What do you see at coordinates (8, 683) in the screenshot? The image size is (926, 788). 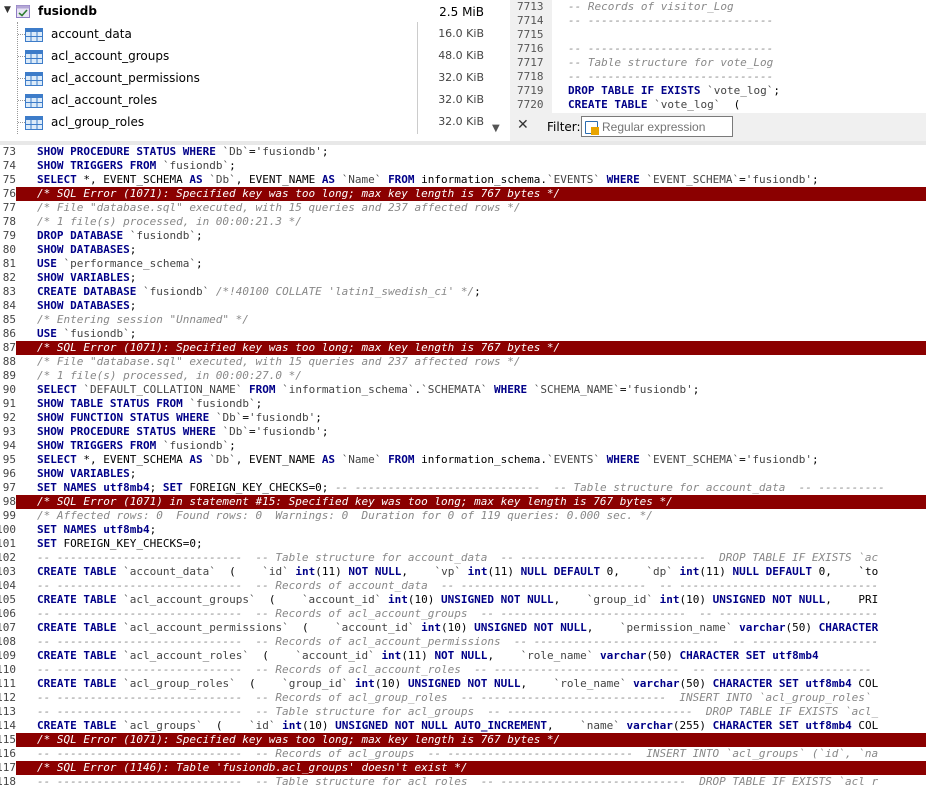 I see `line-number: 111` at bounding box center [8, 683].